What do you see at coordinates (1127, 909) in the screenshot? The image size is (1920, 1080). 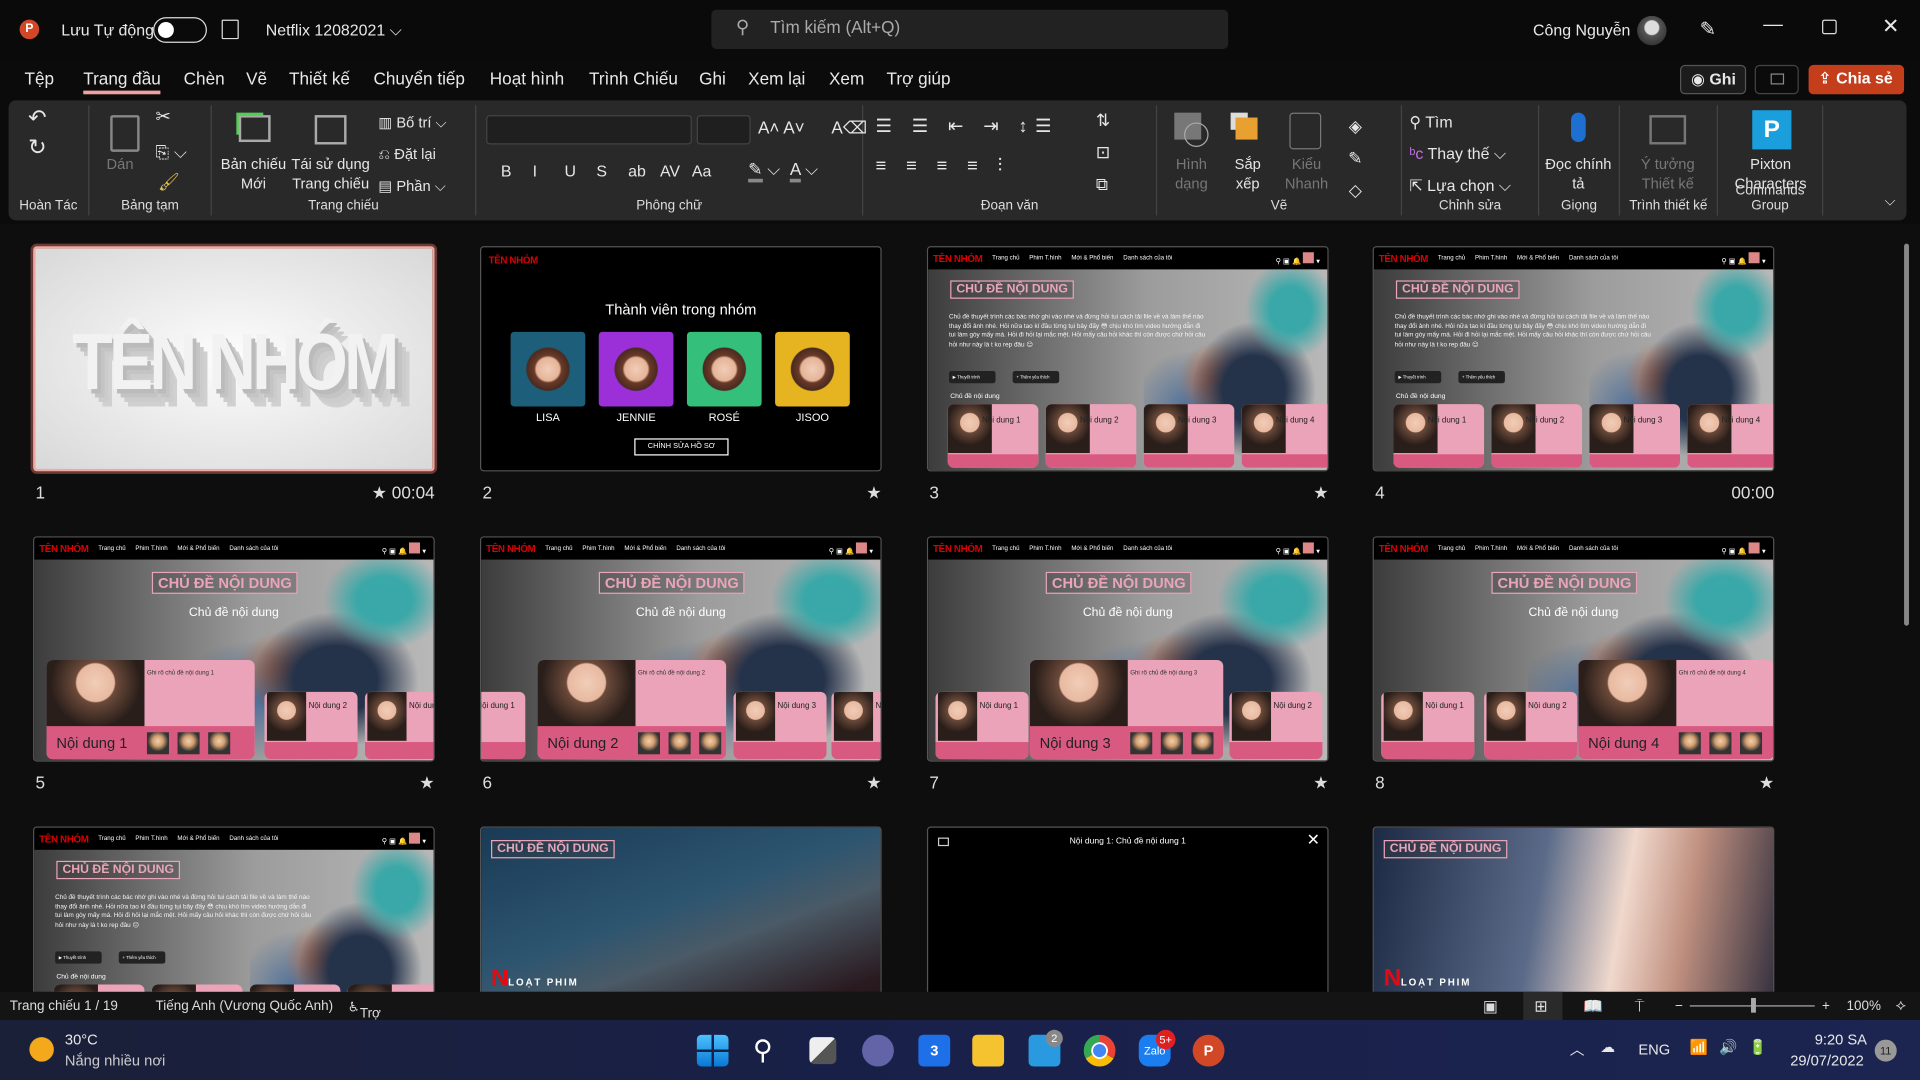 I see `slide-thumbnail-11: Nội dung 1: Chủ đề nội dung 1 ✕` at bounding box center [1127, 909].